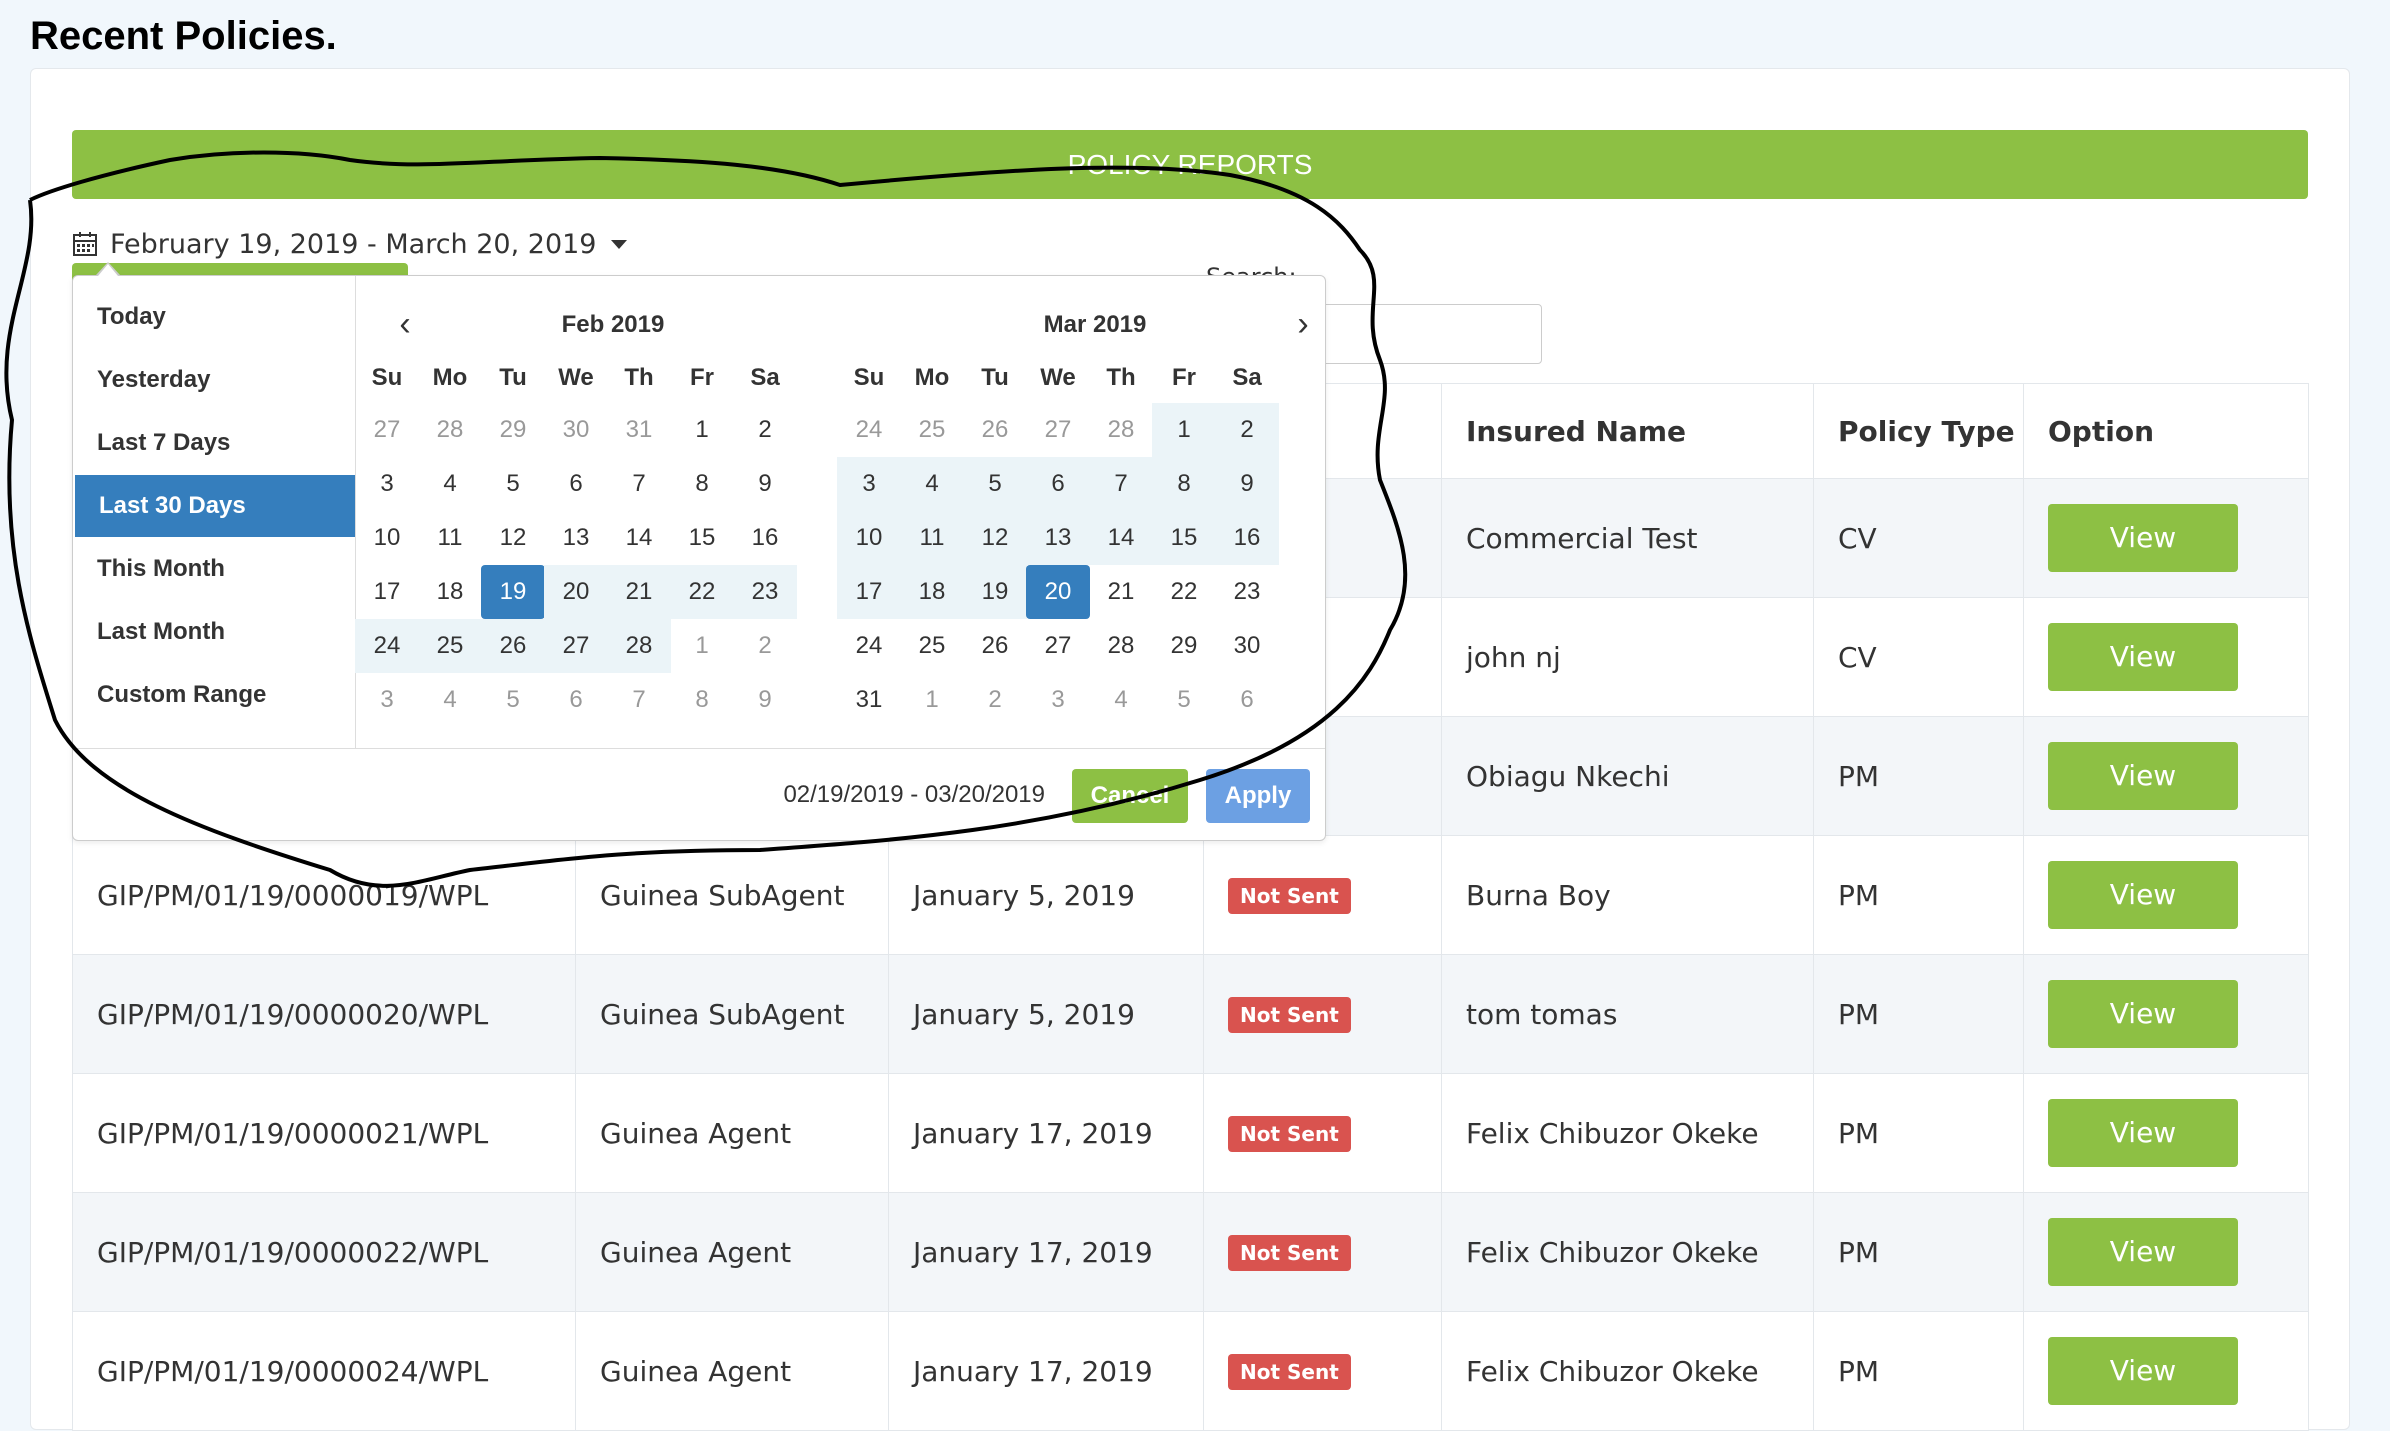 The height and width of the screenshot is (1431, 2390). Describe the element at coordinates (1190, 164) in the screenshot. I see `policy-reports-bar: POLICY REPORTS` at that location.